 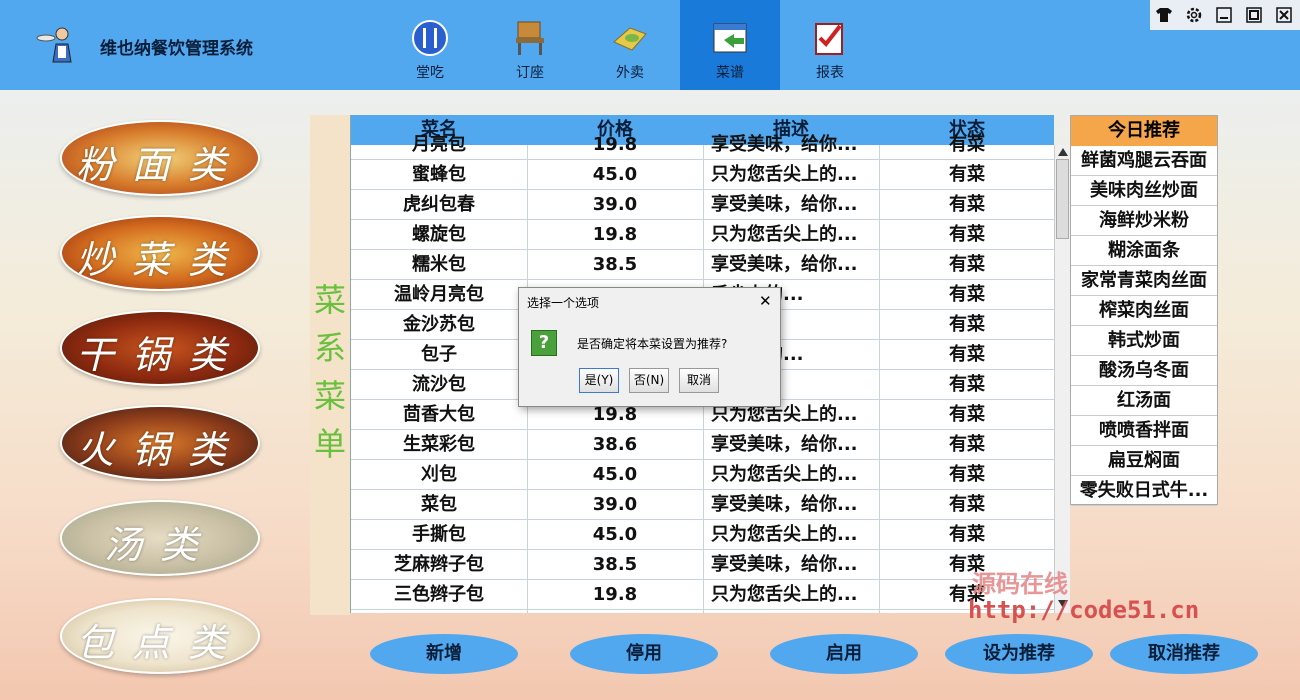 What do you see at coordinates (439, 354) in the screenshot?
I see `cell-name: 包子` at bounding box center [439, 354].